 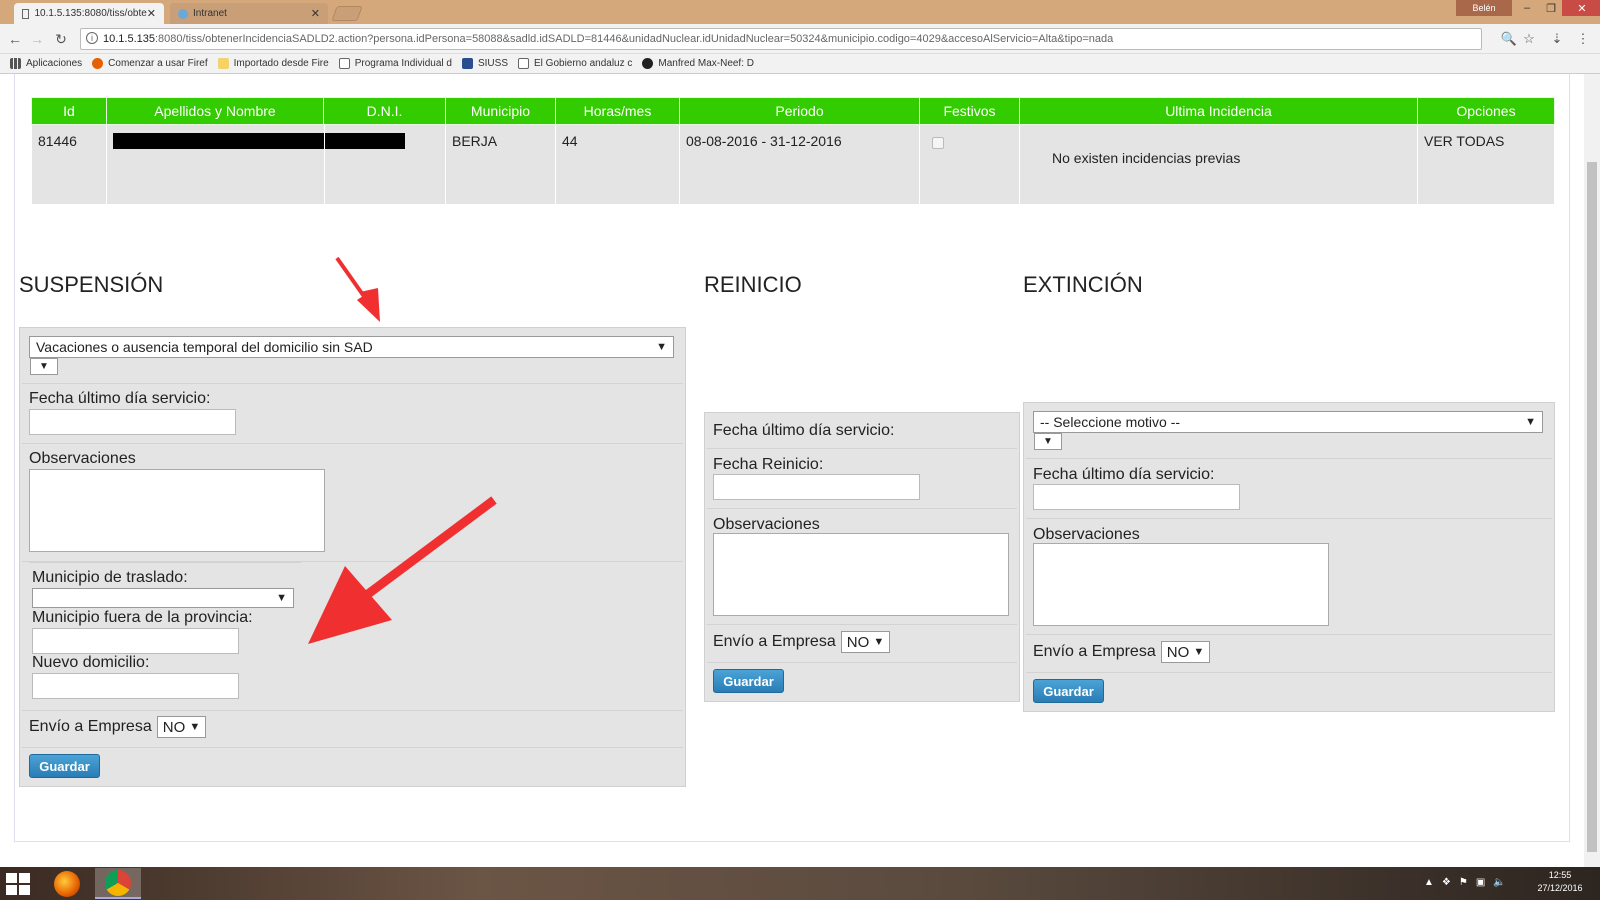 What do you see at coordinates (1181, 584) in the screenshot?
I see `extincion-obs-textarea` at bounding box center [1181, 584].